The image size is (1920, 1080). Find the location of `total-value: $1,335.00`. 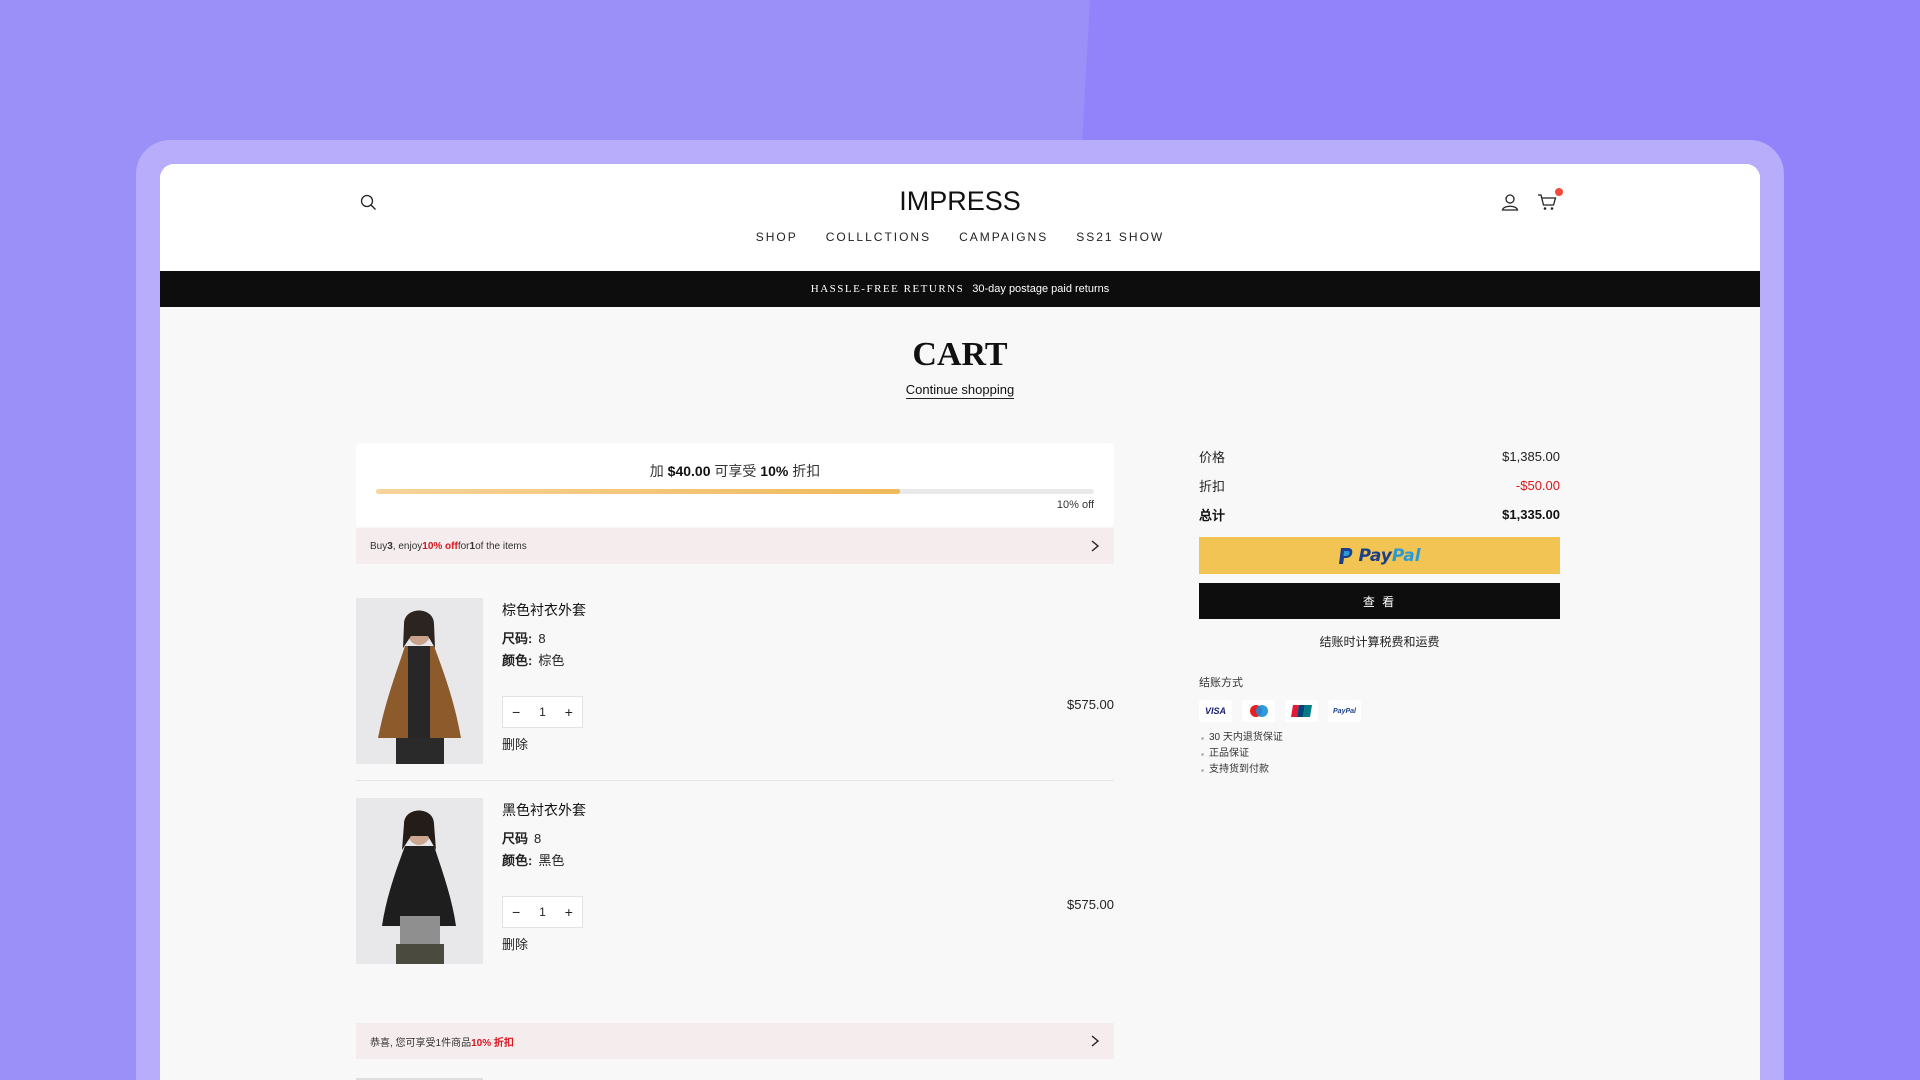

total-value: $1,335.00 is located at coordinates (1531, 514).